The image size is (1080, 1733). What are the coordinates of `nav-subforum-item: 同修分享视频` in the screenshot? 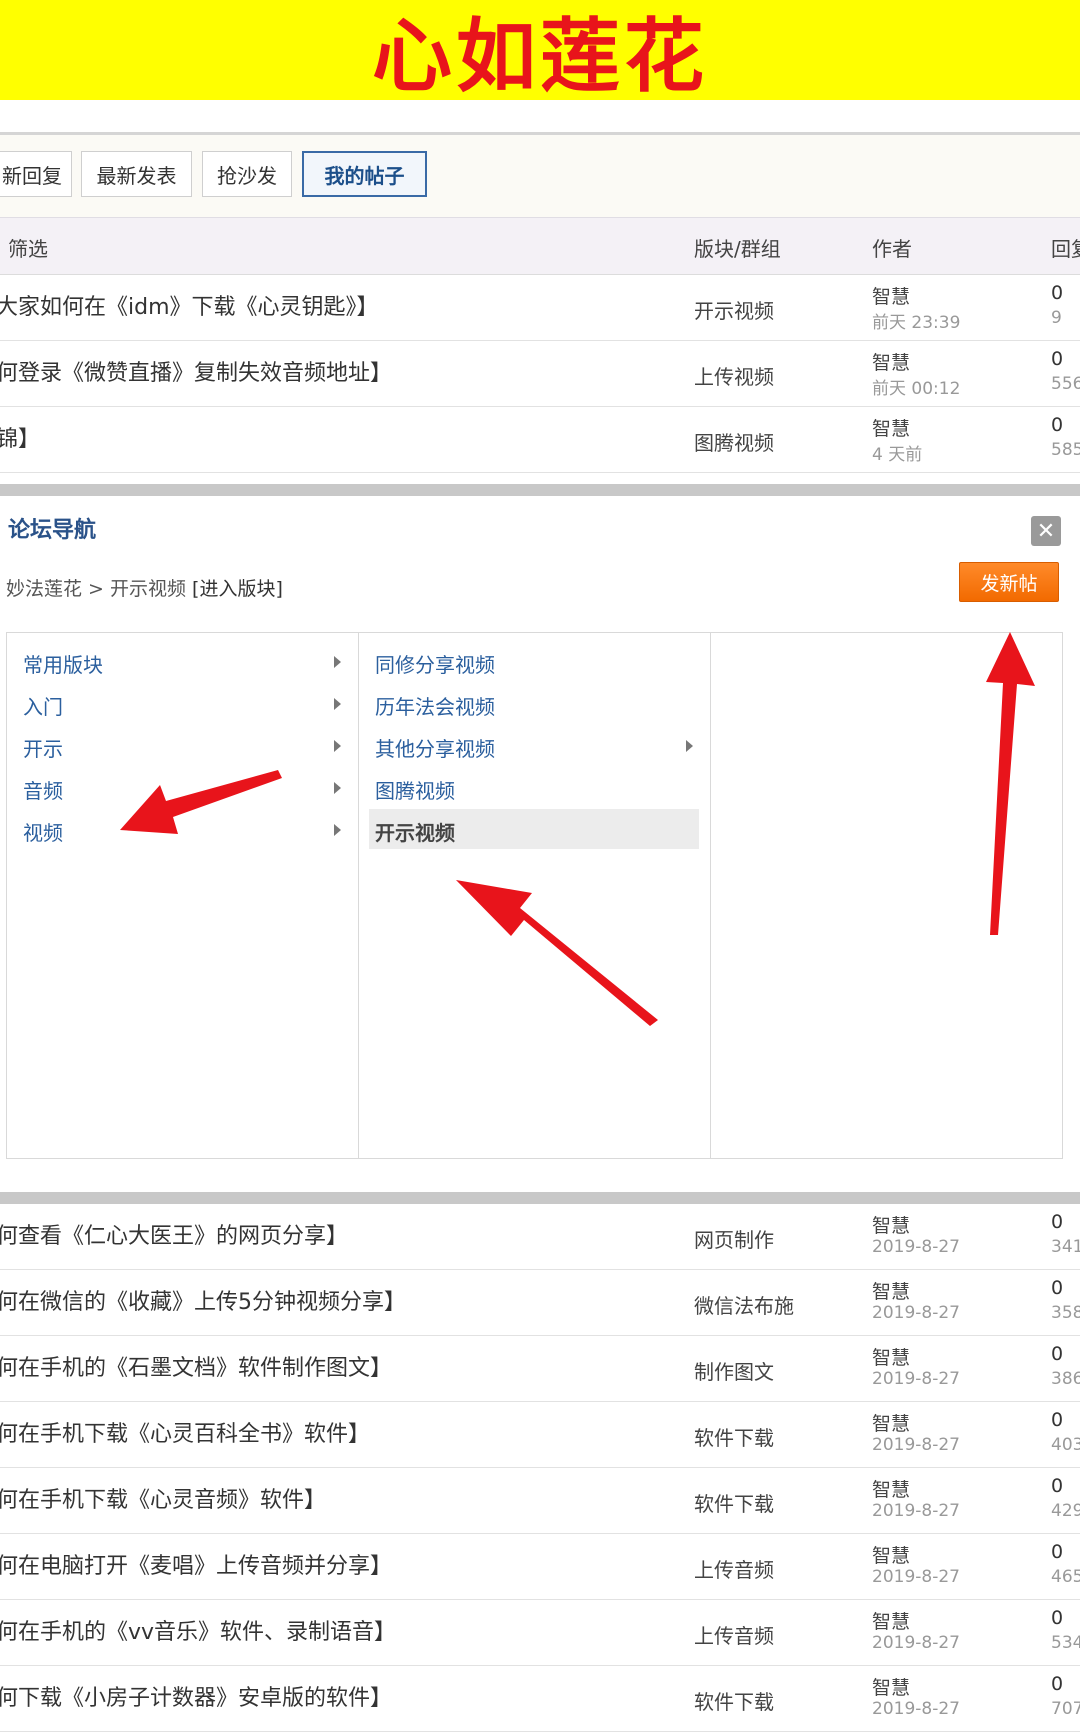 It's located at (534, 661).